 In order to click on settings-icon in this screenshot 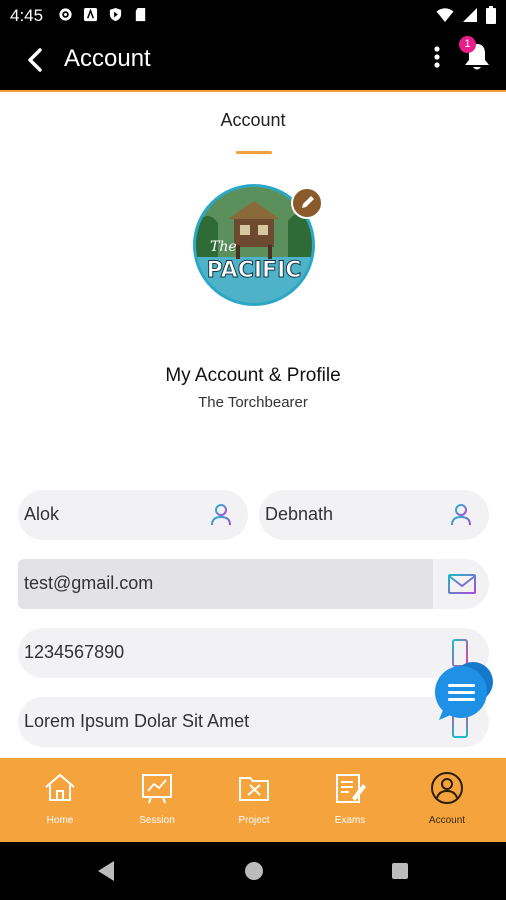, I will do `click(65, 14)`.